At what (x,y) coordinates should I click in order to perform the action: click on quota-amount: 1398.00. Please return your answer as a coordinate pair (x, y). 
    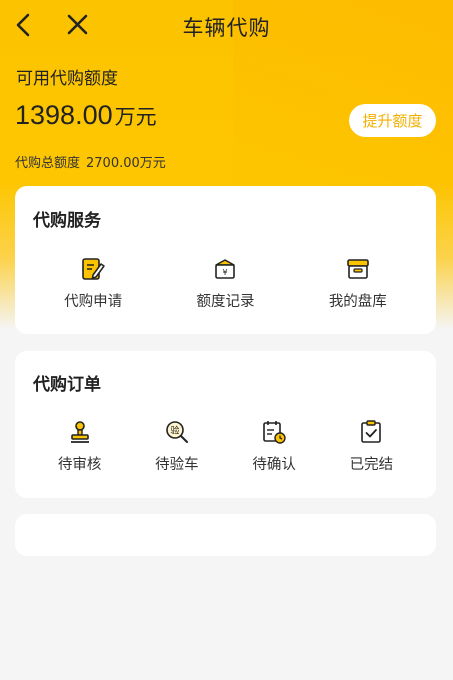
    Looking at the image, I should click on (64, 115).